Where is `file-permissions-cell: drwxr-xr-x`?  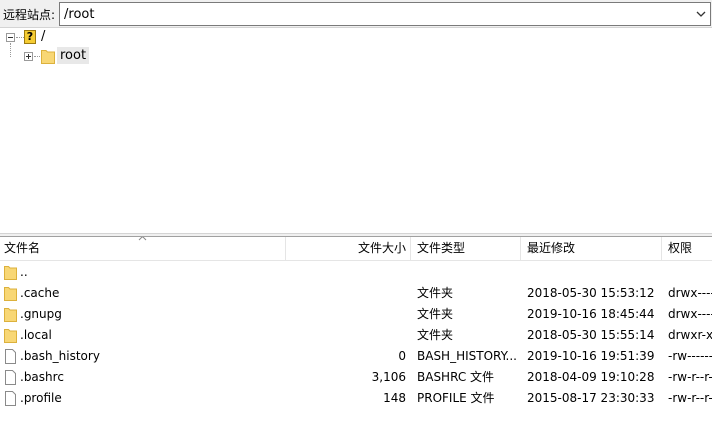 file-permissions-cell: drwxr-xr-x is located at coordinates (690, 335).